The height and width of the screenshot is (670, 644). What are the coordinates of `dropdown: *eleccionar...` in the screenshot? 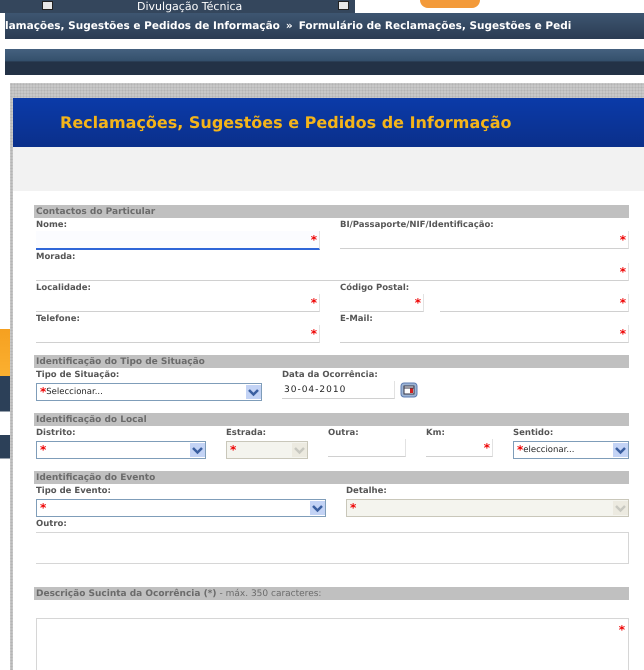 It's located at (571, 450).